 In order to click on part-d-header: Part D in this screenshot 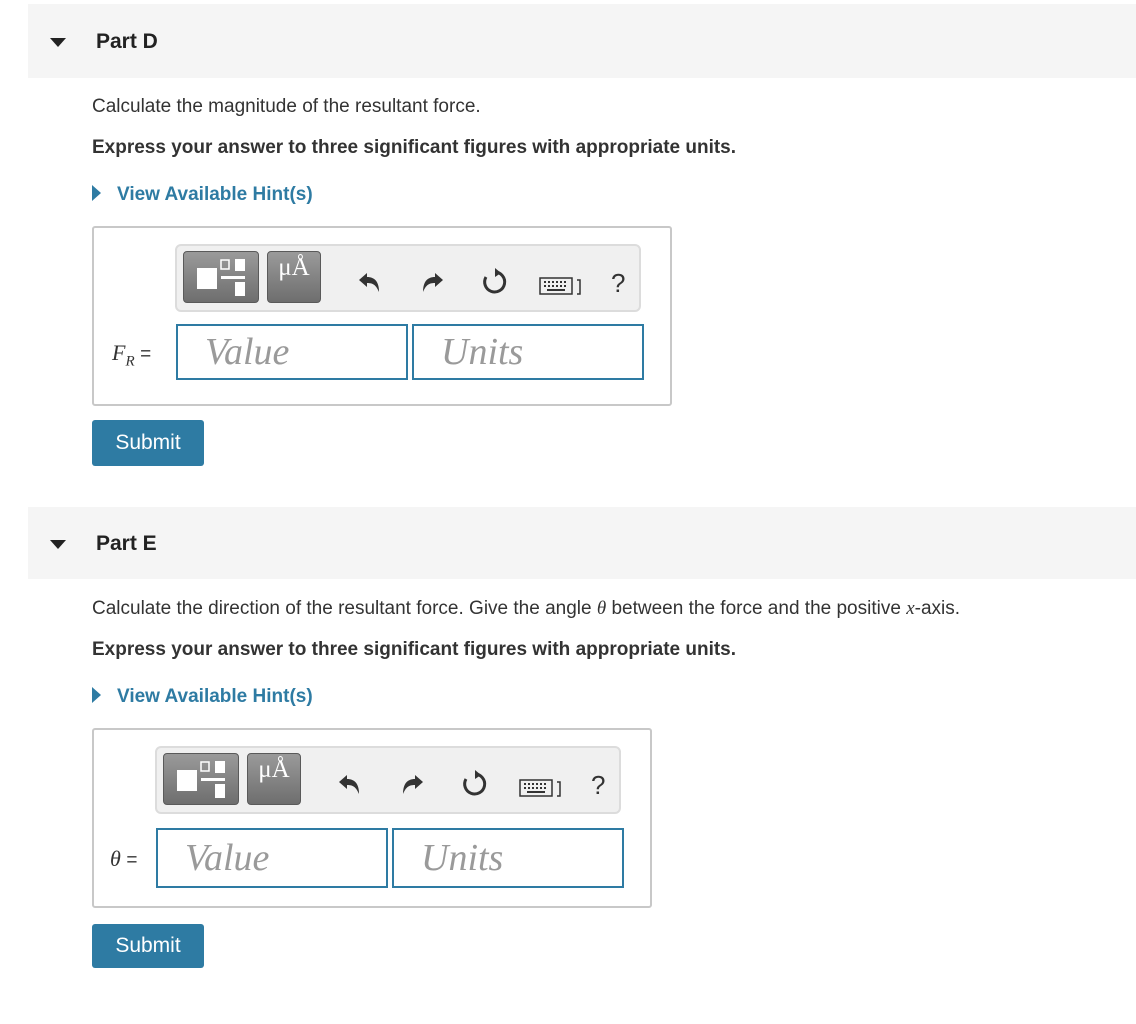, I will do `click(582, 41)`.